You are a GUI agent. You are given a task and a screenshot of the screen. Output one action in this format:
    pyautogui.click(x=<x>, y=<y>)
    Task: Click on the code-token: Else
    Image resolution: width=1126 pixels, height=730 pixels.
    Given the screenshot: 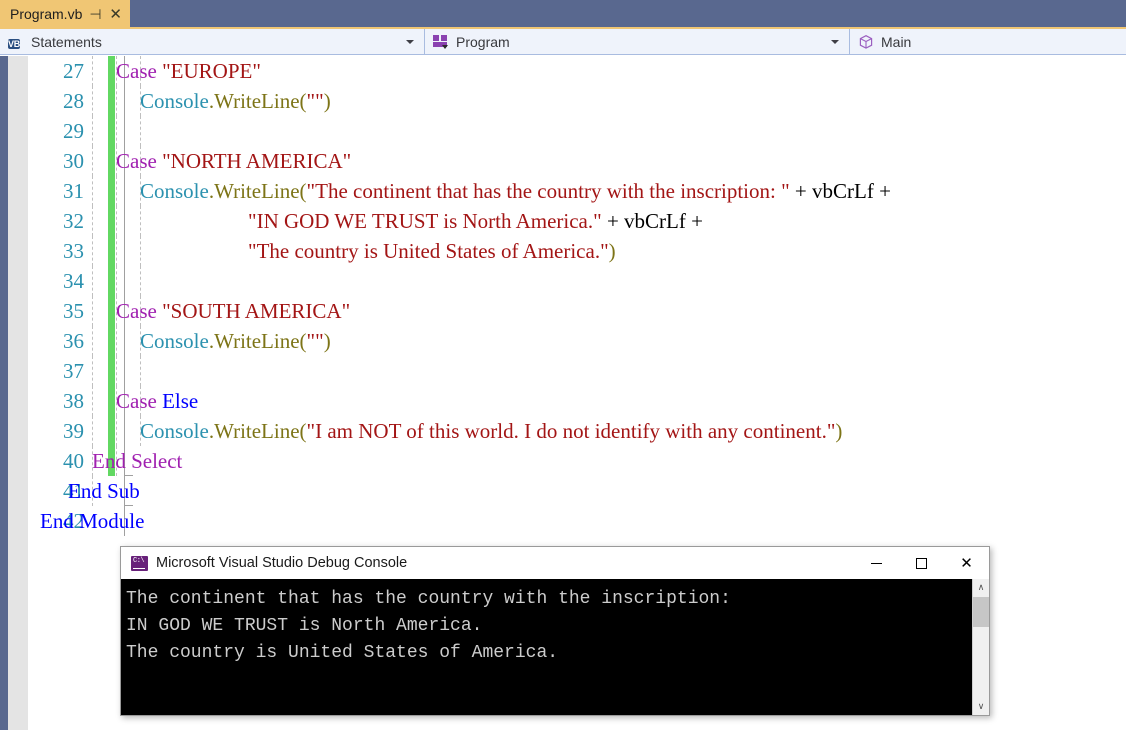 What is the action you would take?
    pyautogui.click(x=180, y=401)
    